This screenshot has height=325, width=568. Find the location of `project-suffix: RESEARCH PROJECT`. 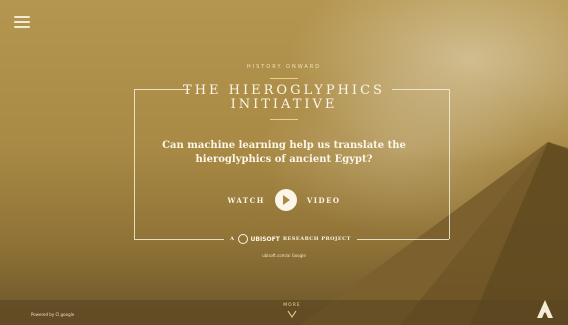

project-suffix: RESEARCH PROJECT is located at coordinates (316, 239).